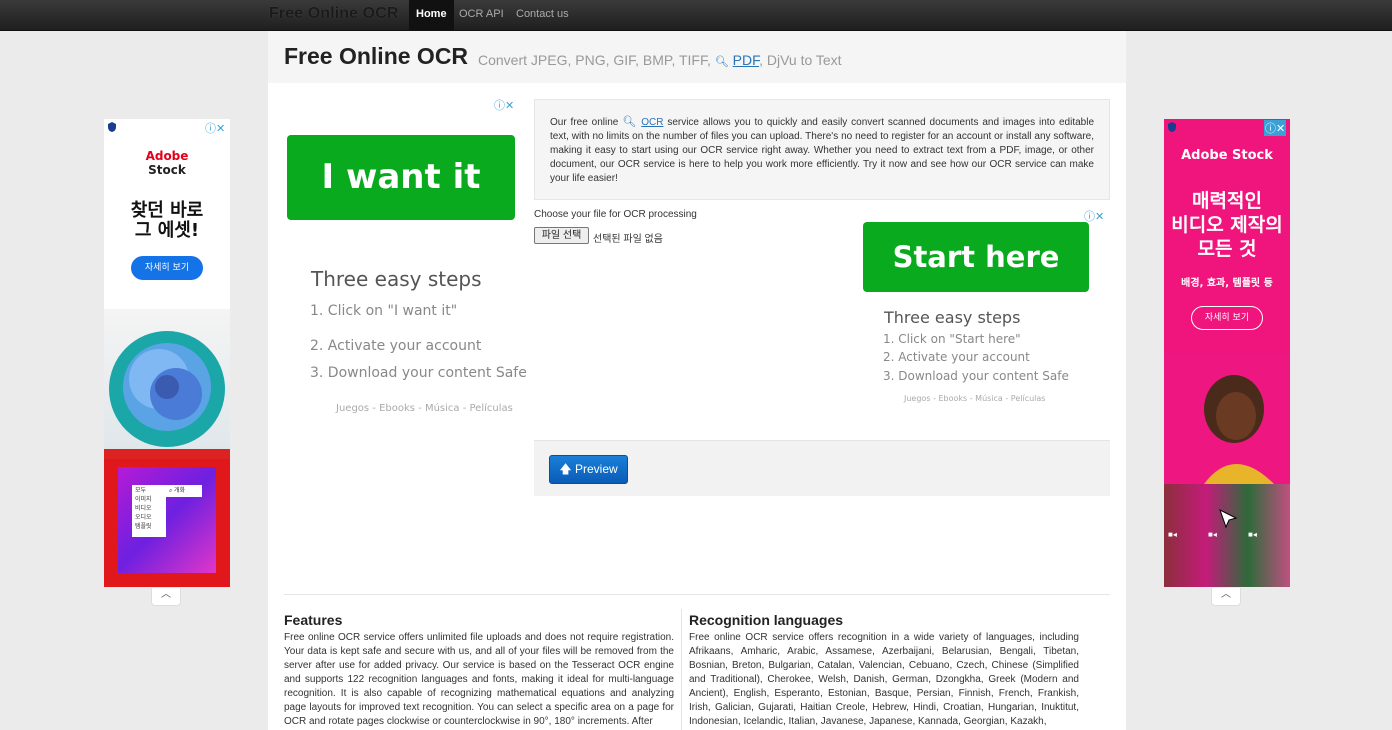  Describe the element at coordinates (615, 214) in the screenshot. I see `file-upload-label: Choose your file for OCR processing` at that location.